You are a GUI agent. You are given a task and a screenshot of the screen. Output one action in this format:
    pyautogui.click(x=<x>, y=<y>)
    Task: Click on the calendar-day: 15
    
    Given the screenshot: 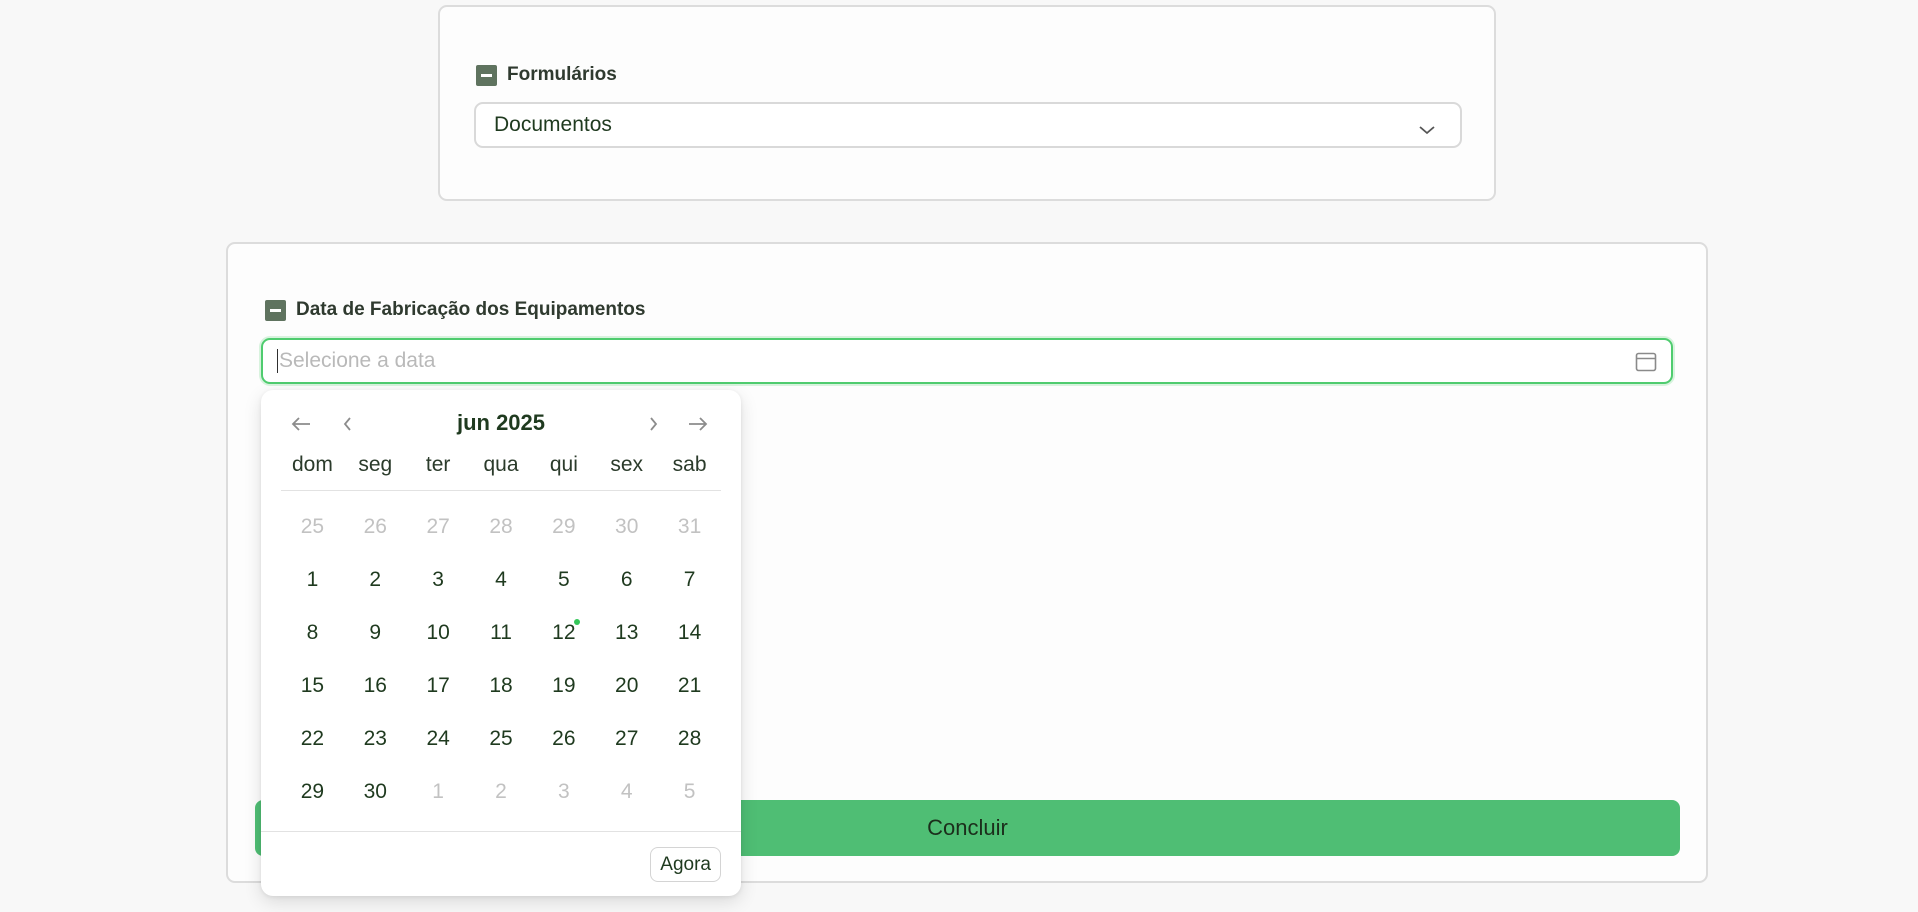 What is the action you would take?
    pyautogui.click(x=312, y=685)
    